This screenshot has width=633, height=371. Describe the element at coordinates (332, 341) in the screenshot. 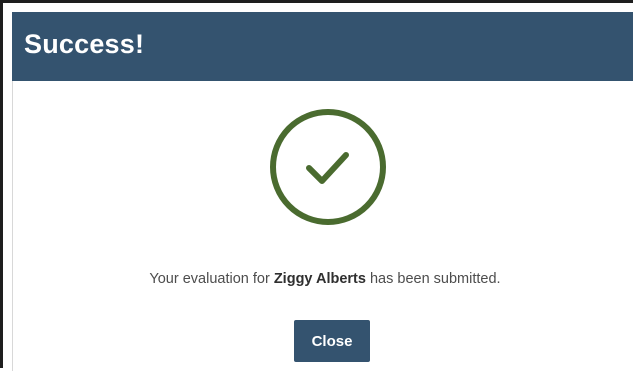

I see `close-button: Close` at that location.